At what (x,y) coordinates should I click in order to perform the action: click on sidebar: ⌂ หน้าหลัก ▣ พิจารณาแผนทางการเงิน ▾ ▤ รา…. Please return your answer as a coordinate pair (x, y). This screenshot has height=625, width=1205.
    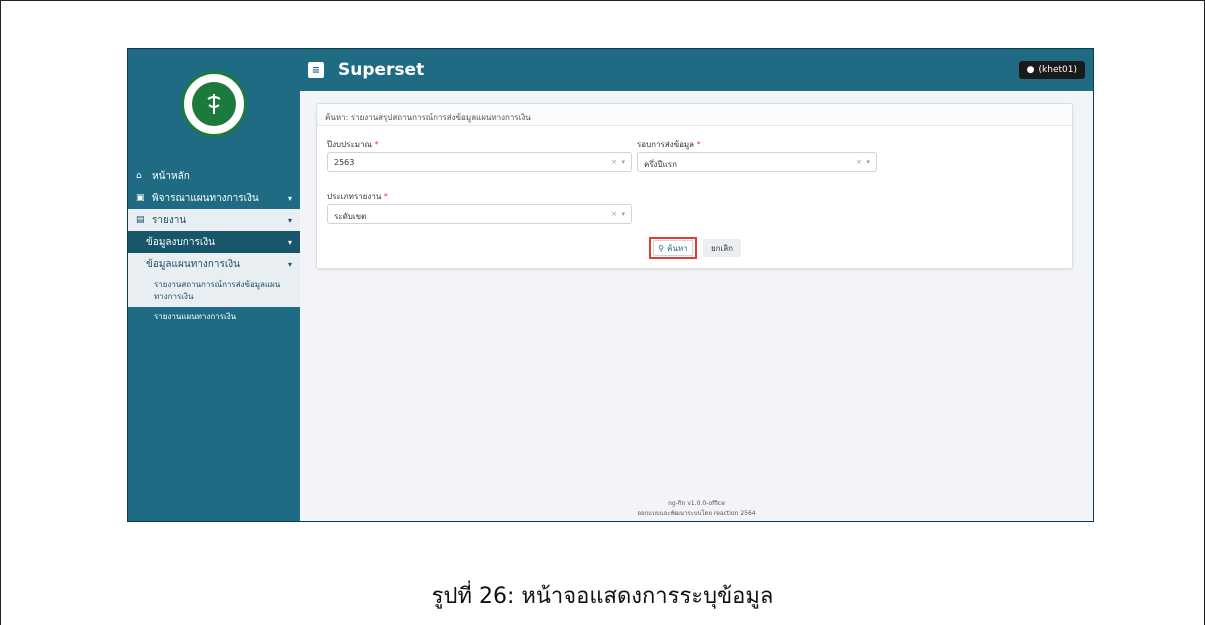
    Looking at the image, I should click on (214, 285).